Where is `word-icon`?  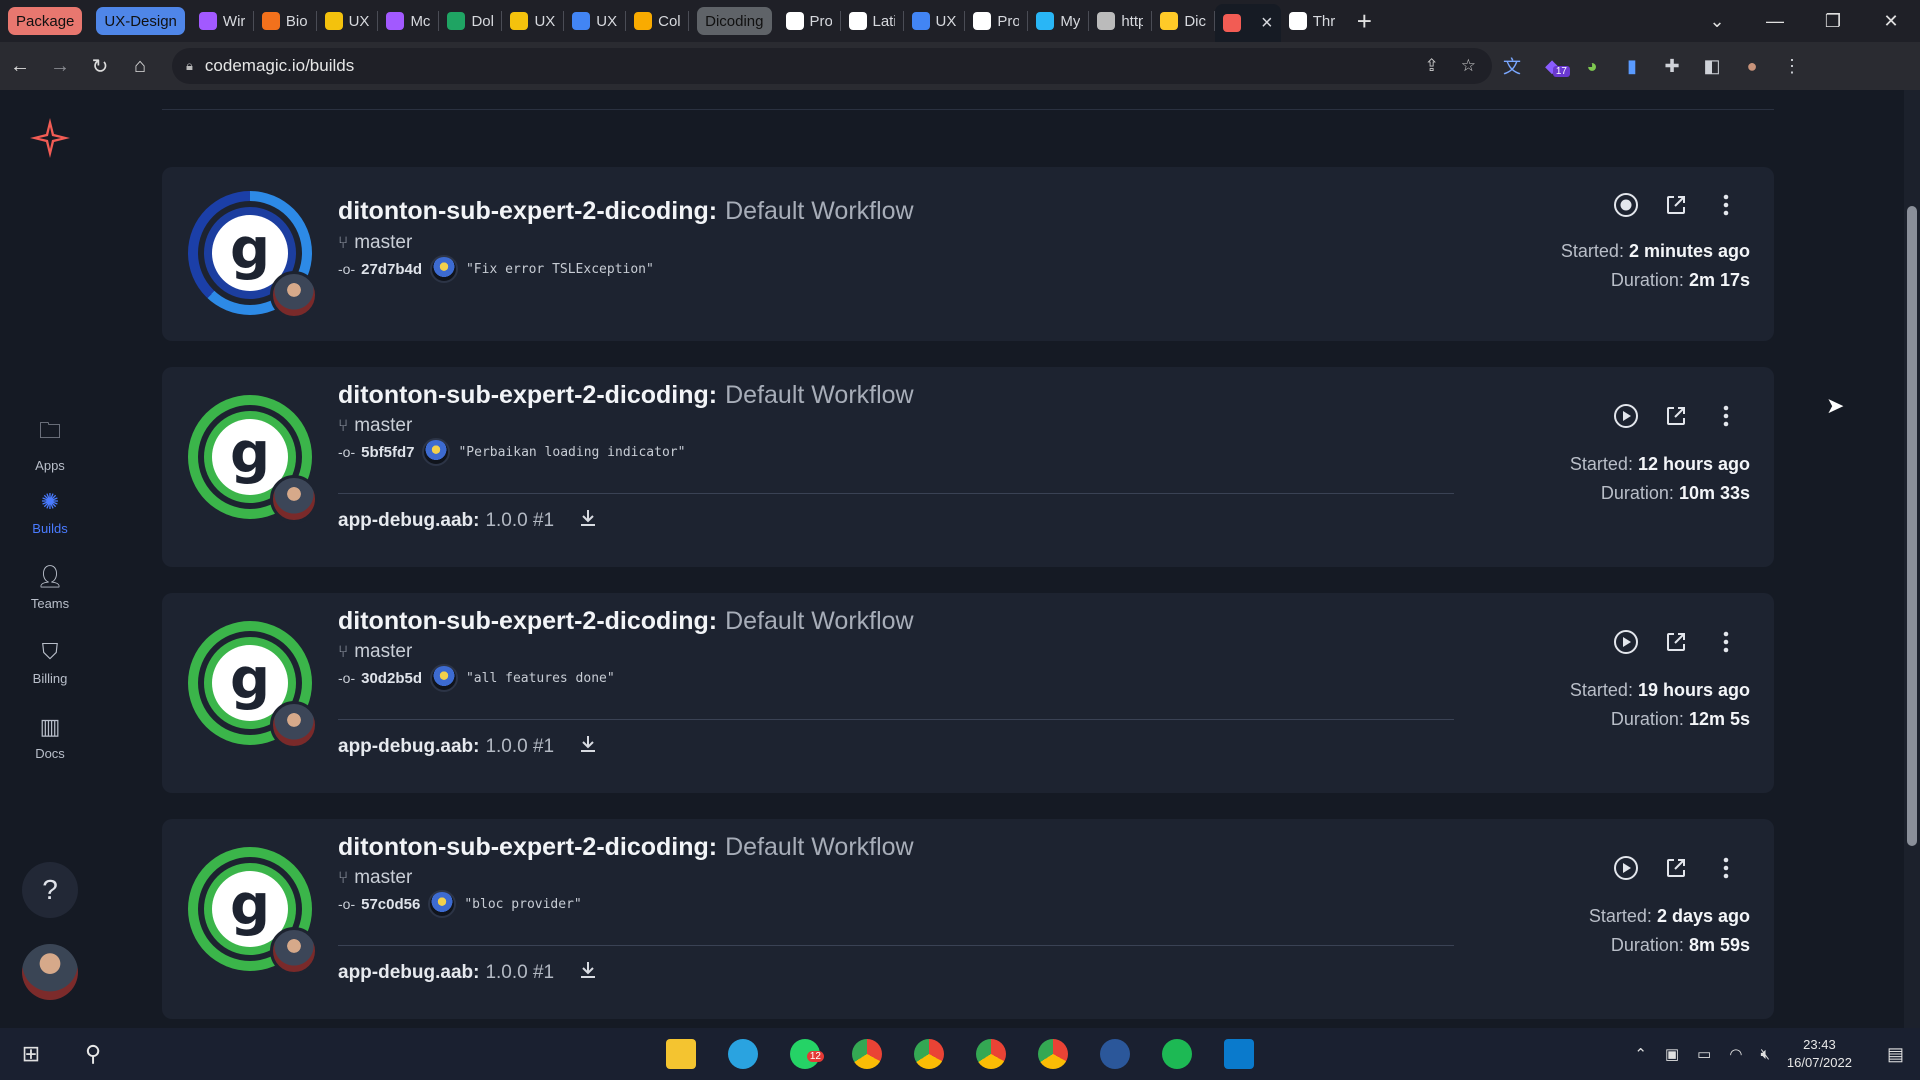
word-icon is located at coordinates (1115, 1054).